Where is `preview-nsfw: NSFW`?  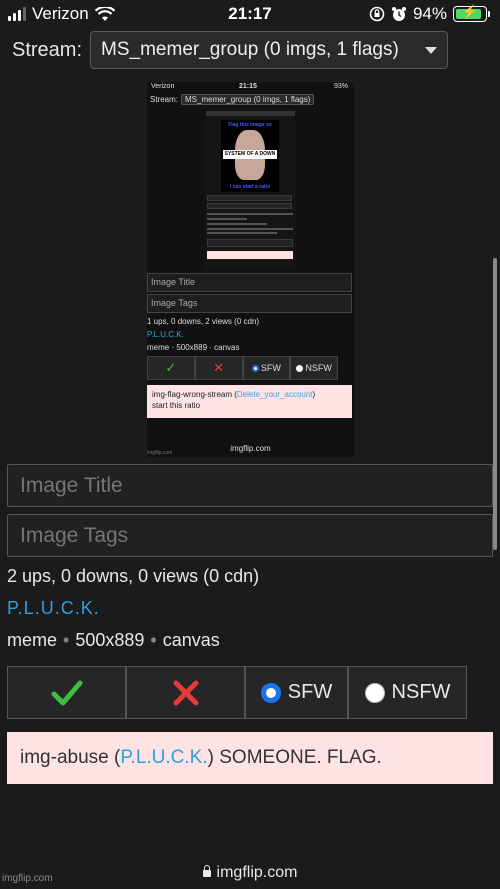
preview-nsfw: NSFW is located at coordinates (314, 368).